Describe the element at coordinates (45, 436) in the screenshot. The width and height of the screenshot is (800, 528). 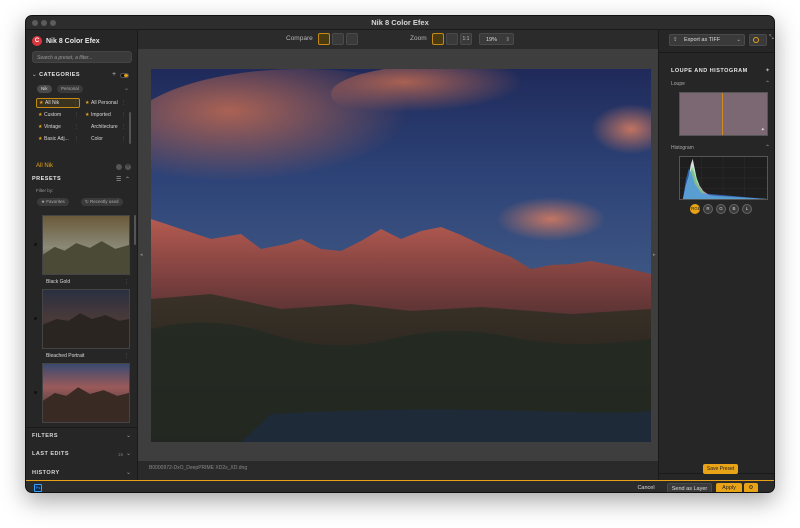
I see `filters-section-title: FILTERS` at that location.